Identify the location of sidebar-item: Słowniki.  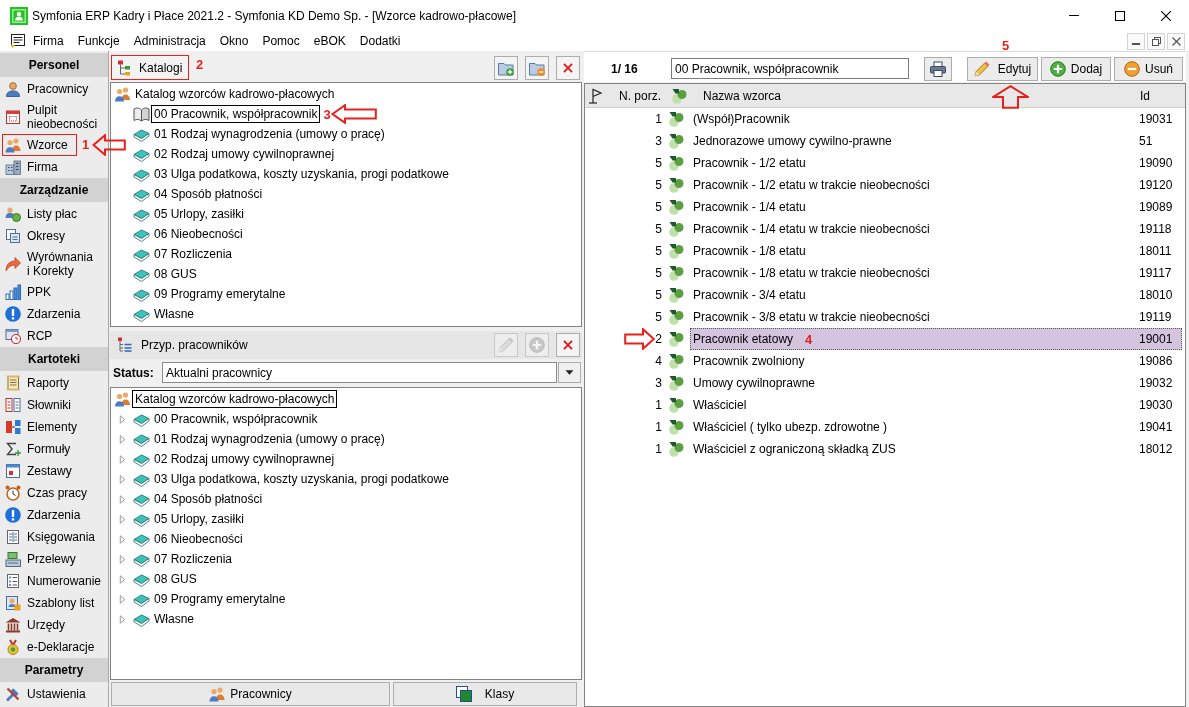
(54, 405).